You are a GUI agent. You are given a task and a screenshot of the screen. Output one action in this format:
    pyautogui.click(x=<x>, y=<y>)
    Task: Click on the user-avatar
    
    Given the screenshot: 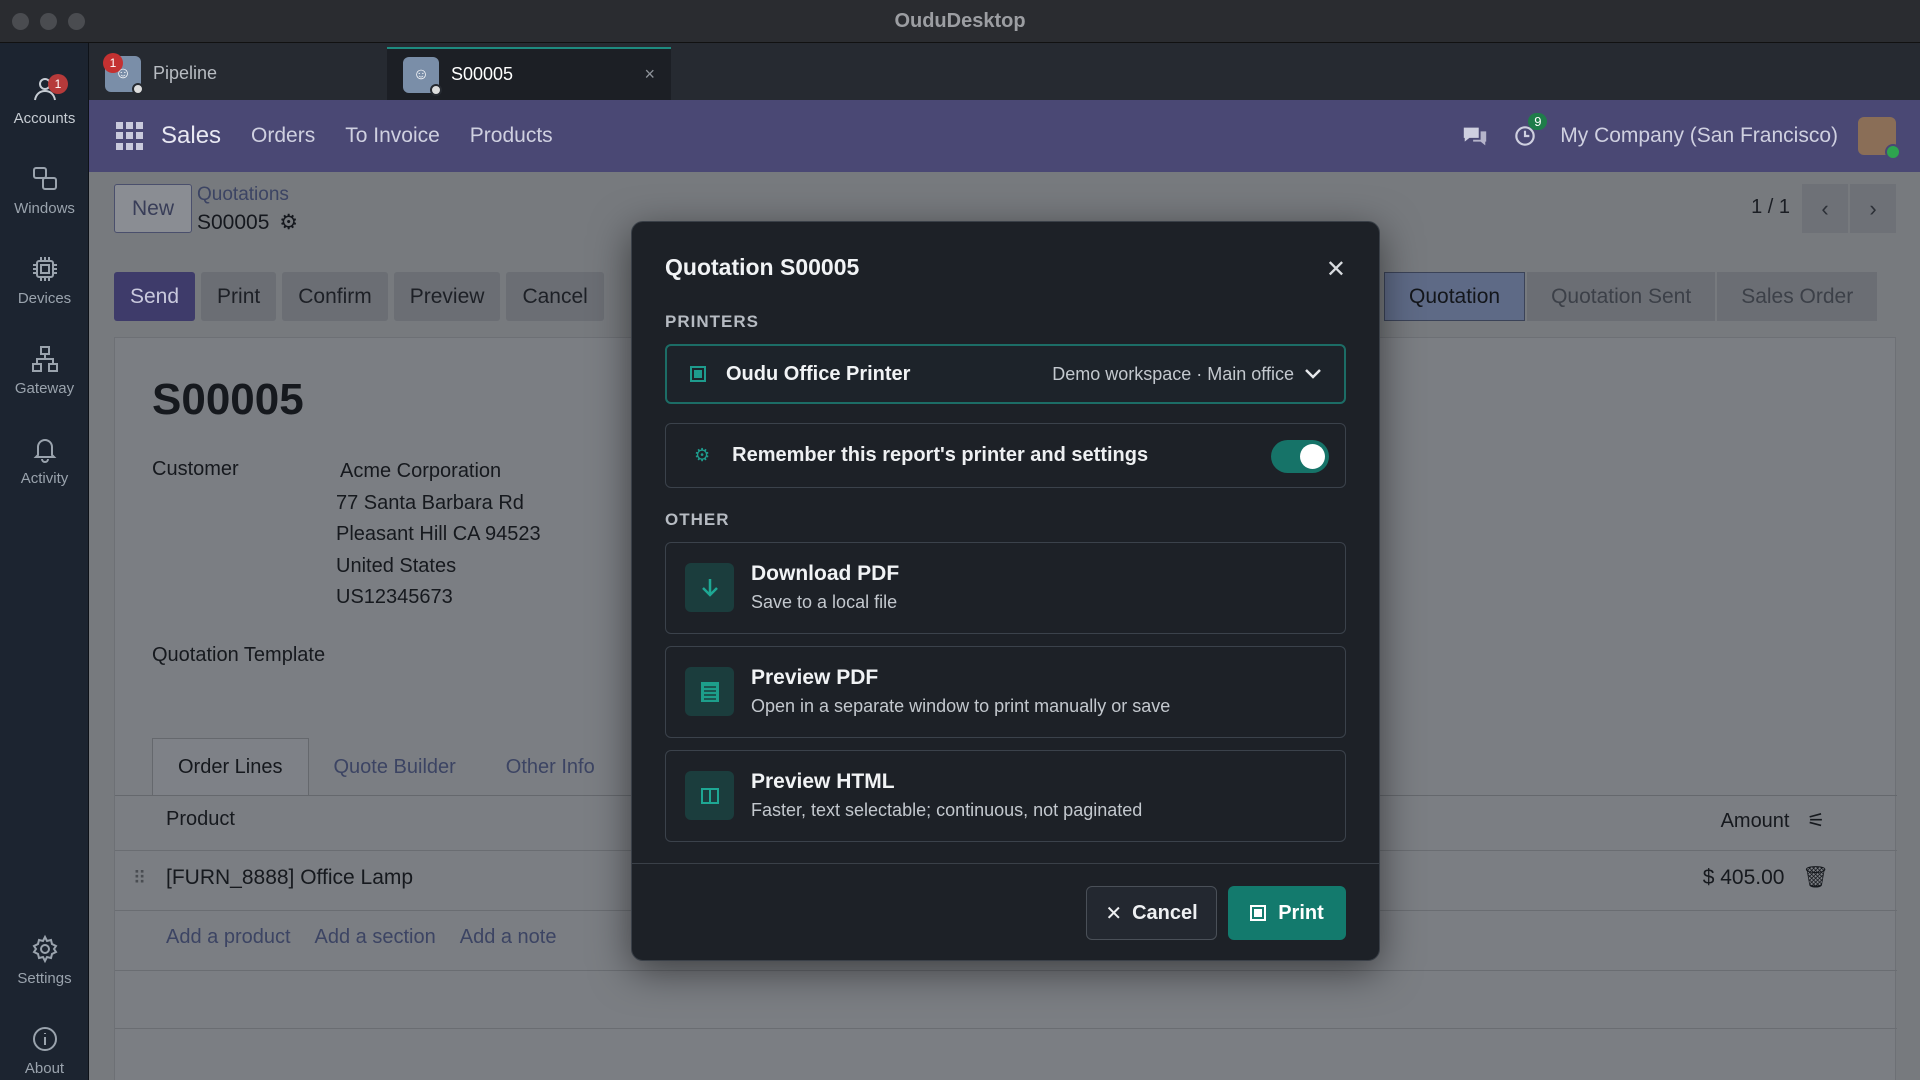 What is the action you would take?
    pyautogui.click(x=1879, y=138)
    